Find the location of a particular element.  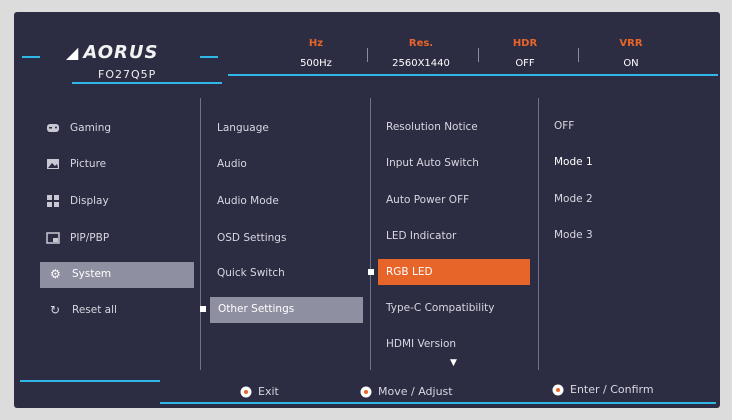

submenu-active-marker is located at coordinates (203, 309).